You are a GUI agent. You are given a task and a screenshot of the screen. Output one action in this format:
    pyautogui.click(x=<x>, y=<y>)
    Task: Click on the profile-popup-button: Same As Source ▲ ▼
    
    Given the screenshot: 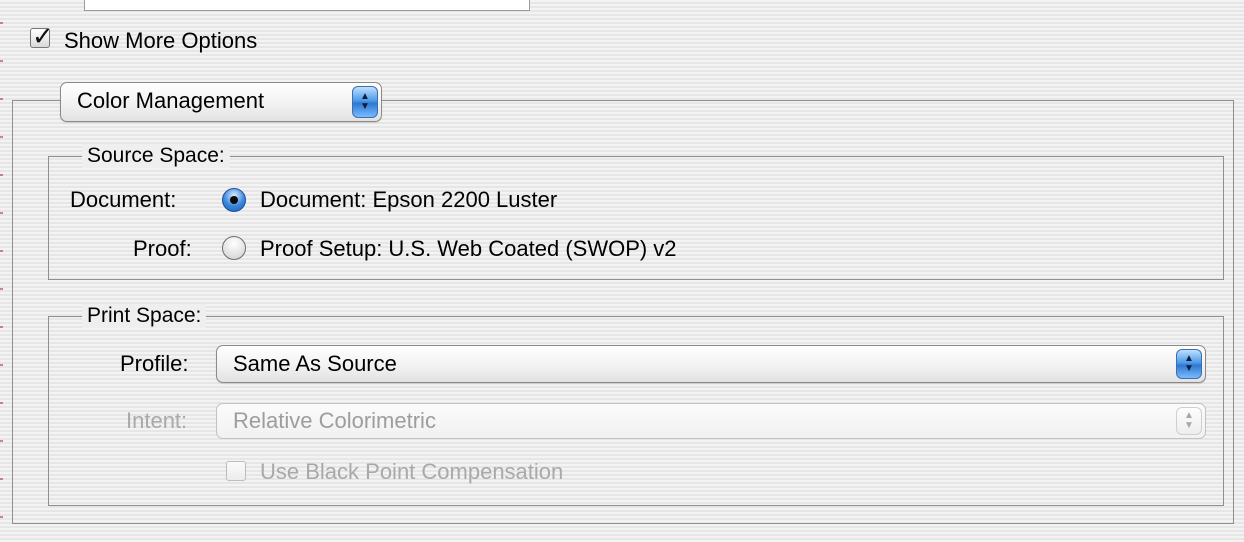 What is the action you would take?
    pyautogui.click(x=711, y=364)
    